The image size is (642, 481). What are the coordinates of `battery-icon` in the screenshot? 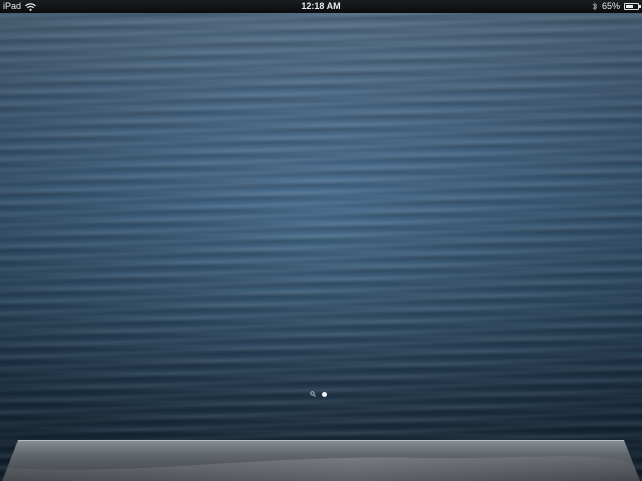 It's located at (632, 6).